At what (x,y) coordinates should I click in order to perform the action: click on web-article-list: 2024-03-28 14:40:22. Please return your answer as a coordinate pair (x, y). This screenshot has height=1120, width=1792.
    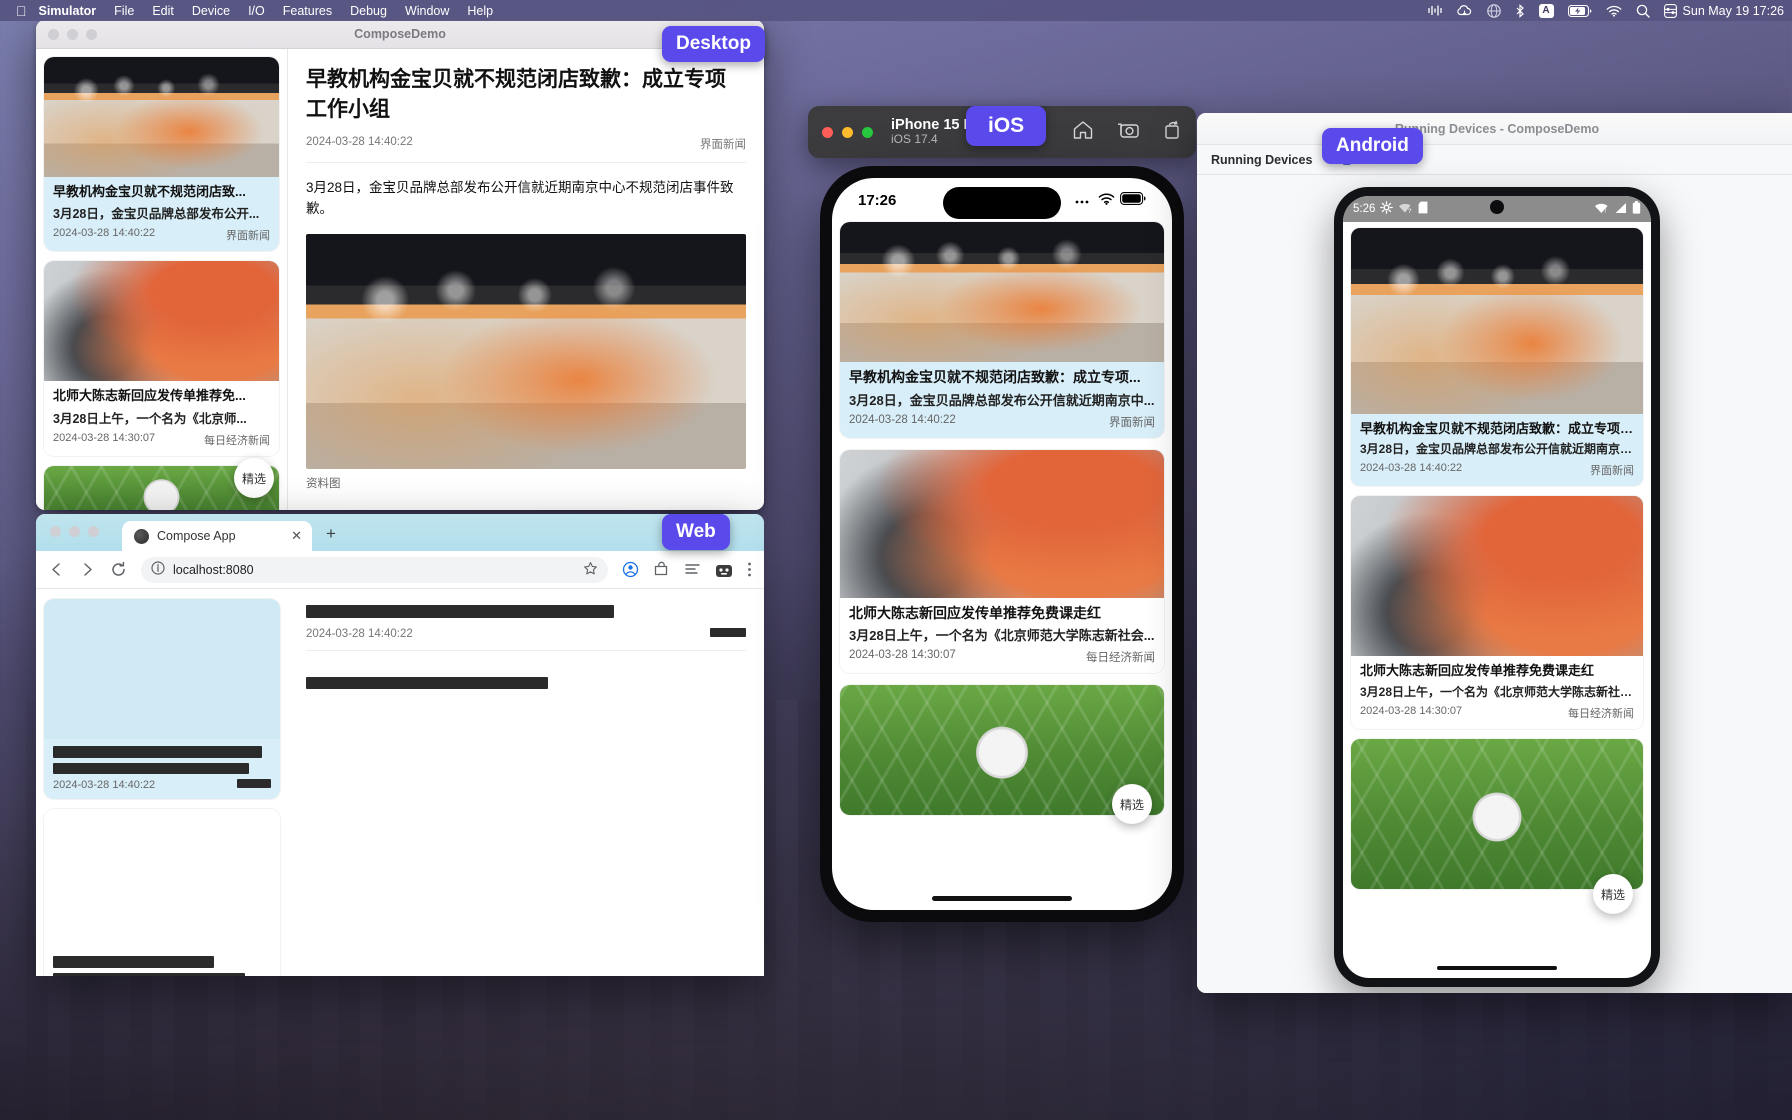
    Looking at the image, I should click on (162, 782).